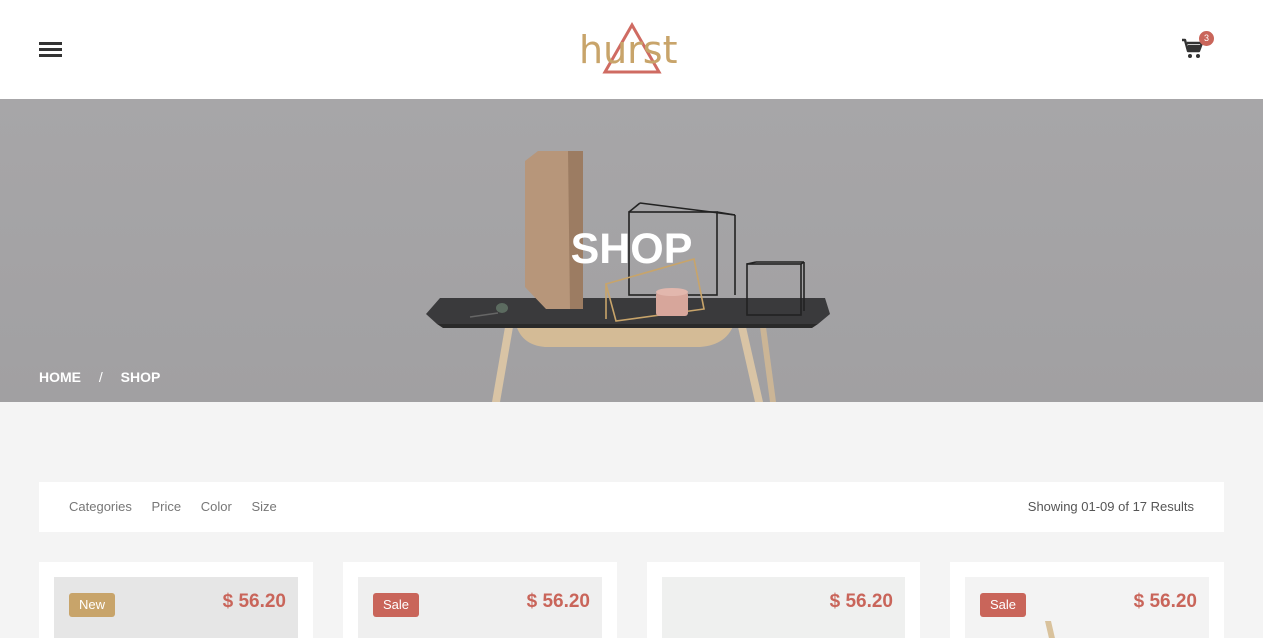  I want to click on hamburger-icon, so click(50, 43).